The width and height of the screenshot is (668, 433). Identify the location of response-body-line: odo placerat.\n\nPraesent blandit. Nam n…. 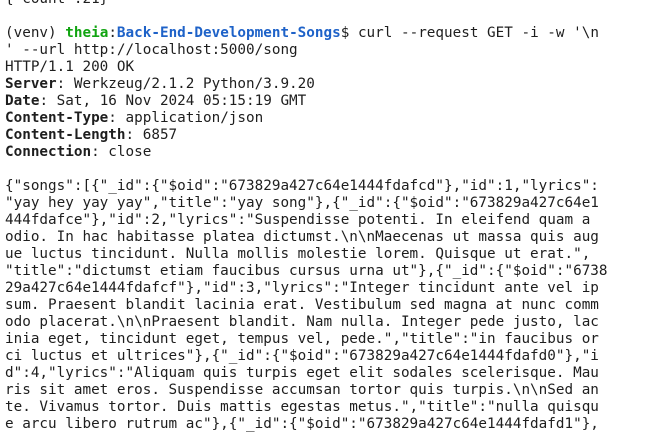
(302, 322).